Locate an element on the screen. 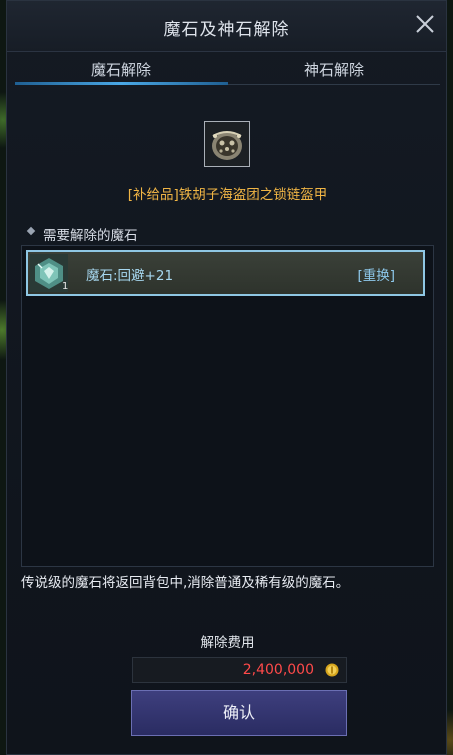 This screenshot has width=453, height=755. cost-value: 2,400,000 is located at coordinates (278, 670).